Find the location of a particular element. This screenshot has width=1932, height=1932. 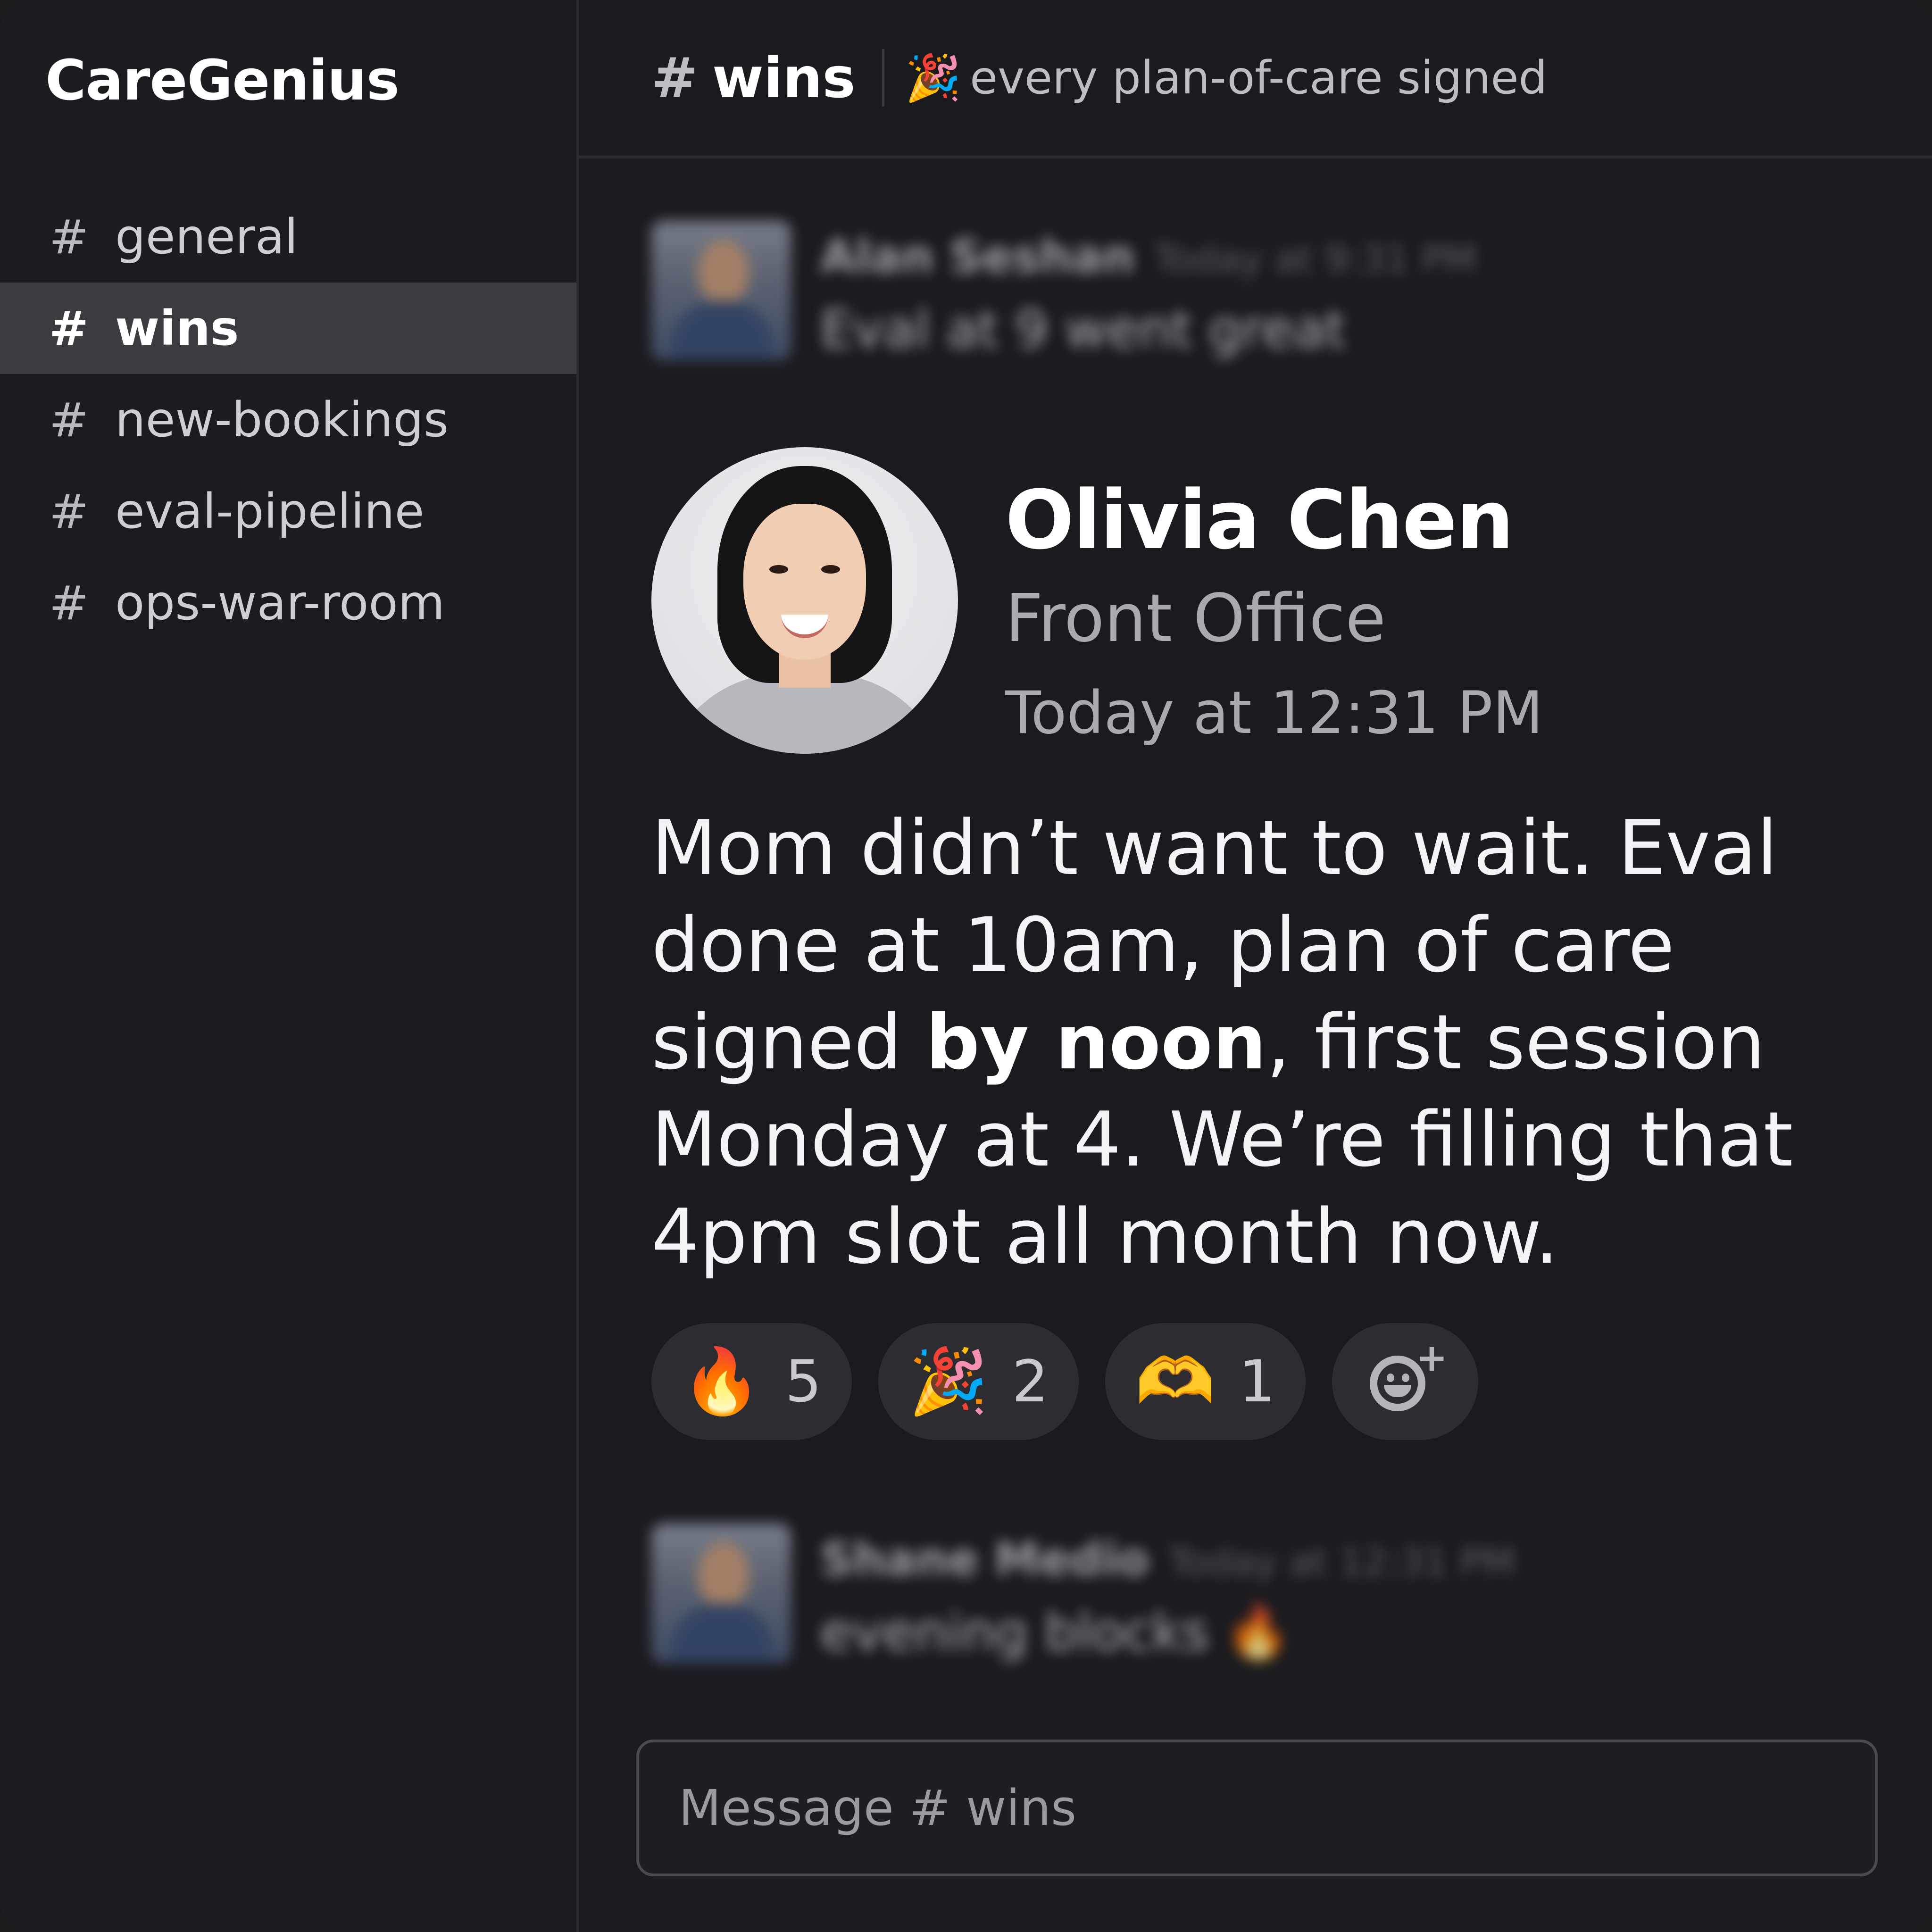

reaction-fire: 🔥 5 is located at coordinates (752, 1381).